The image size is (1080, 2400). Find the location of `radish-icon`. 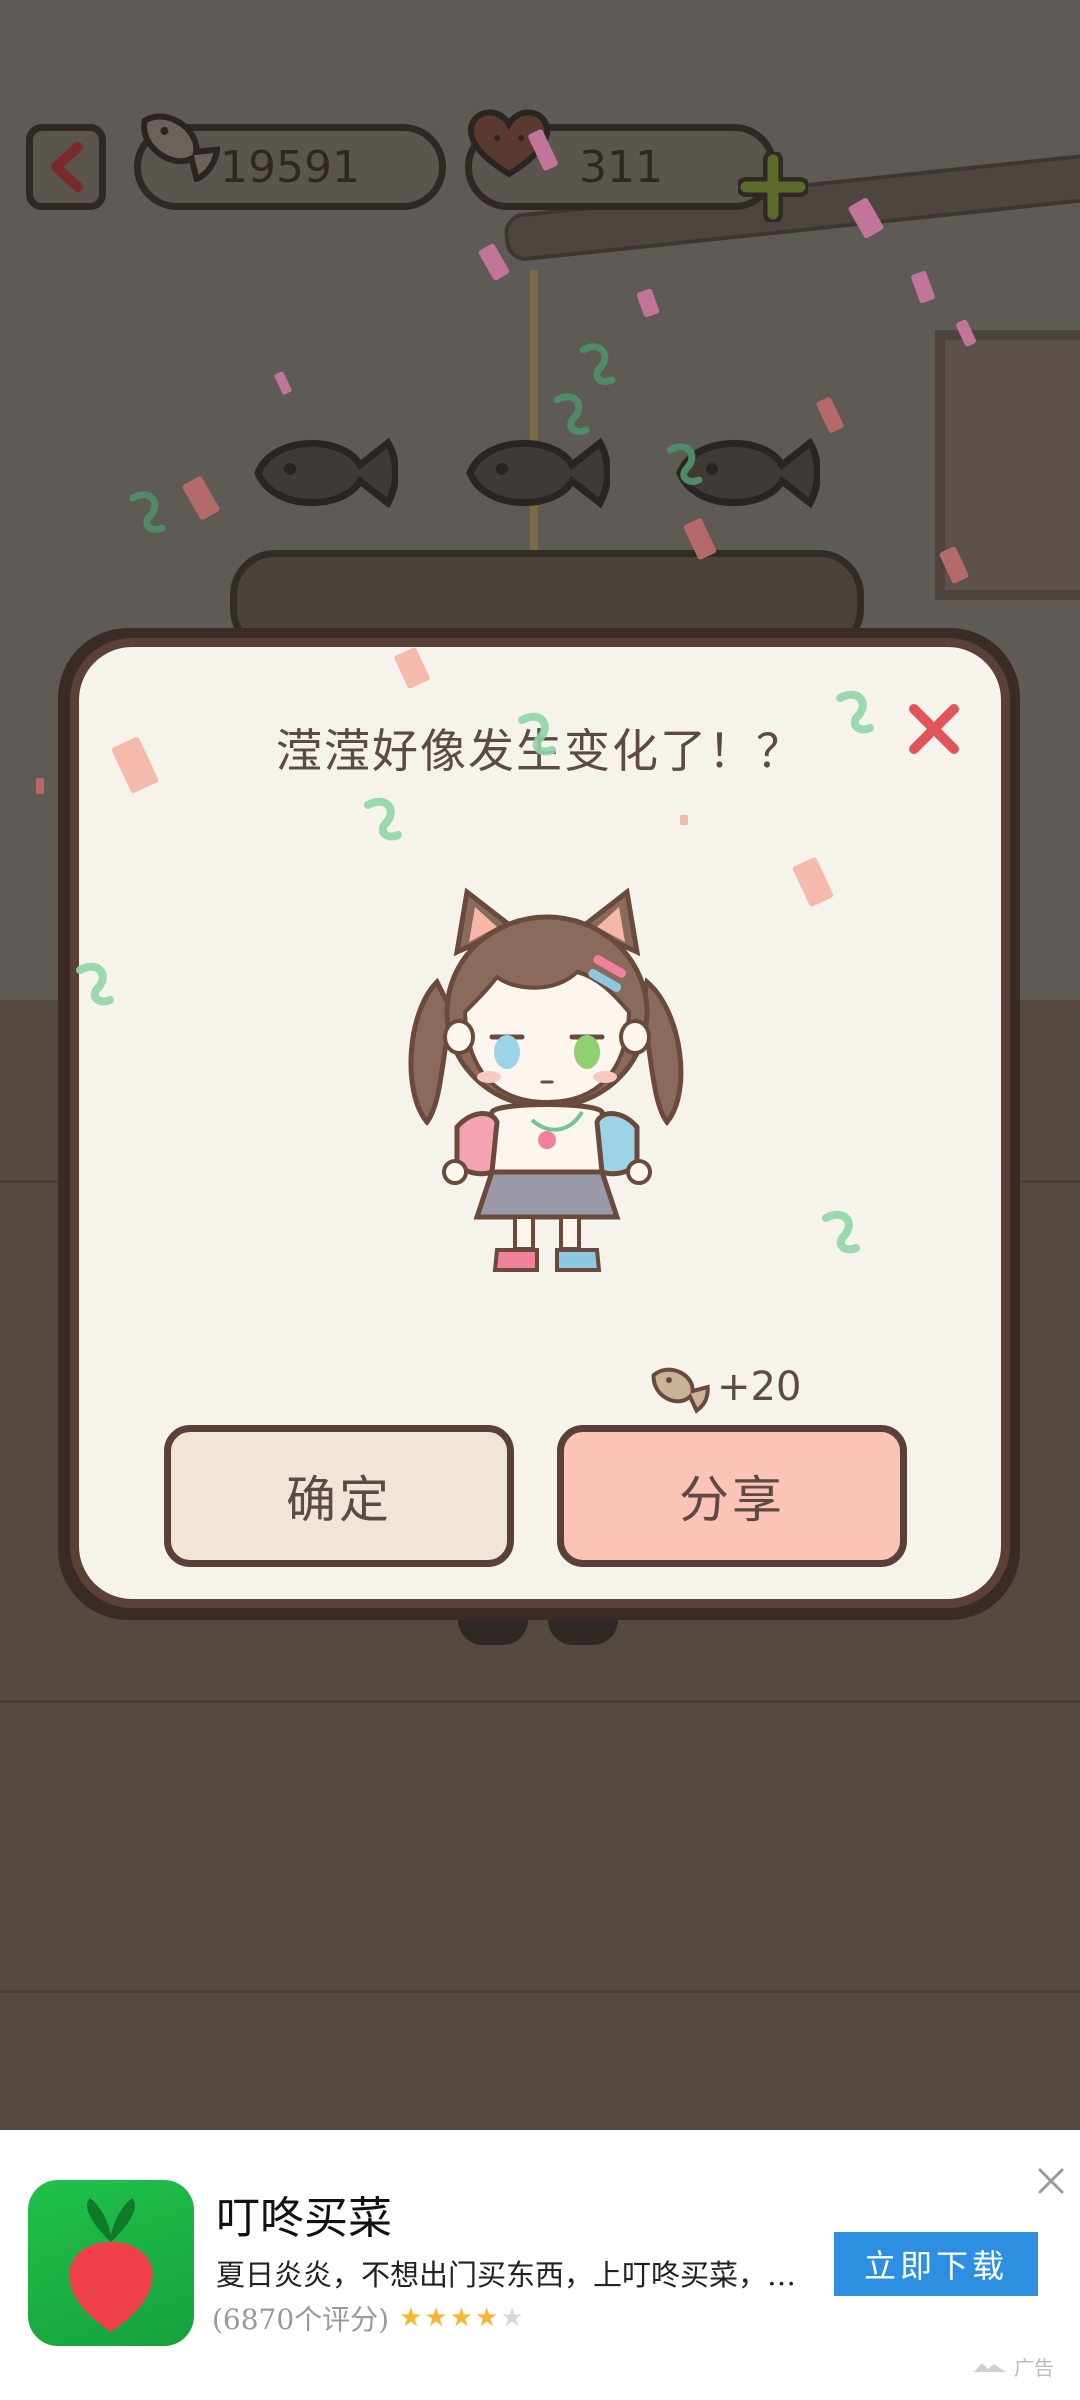

radish-icon is located at coordinates (111, 2265).